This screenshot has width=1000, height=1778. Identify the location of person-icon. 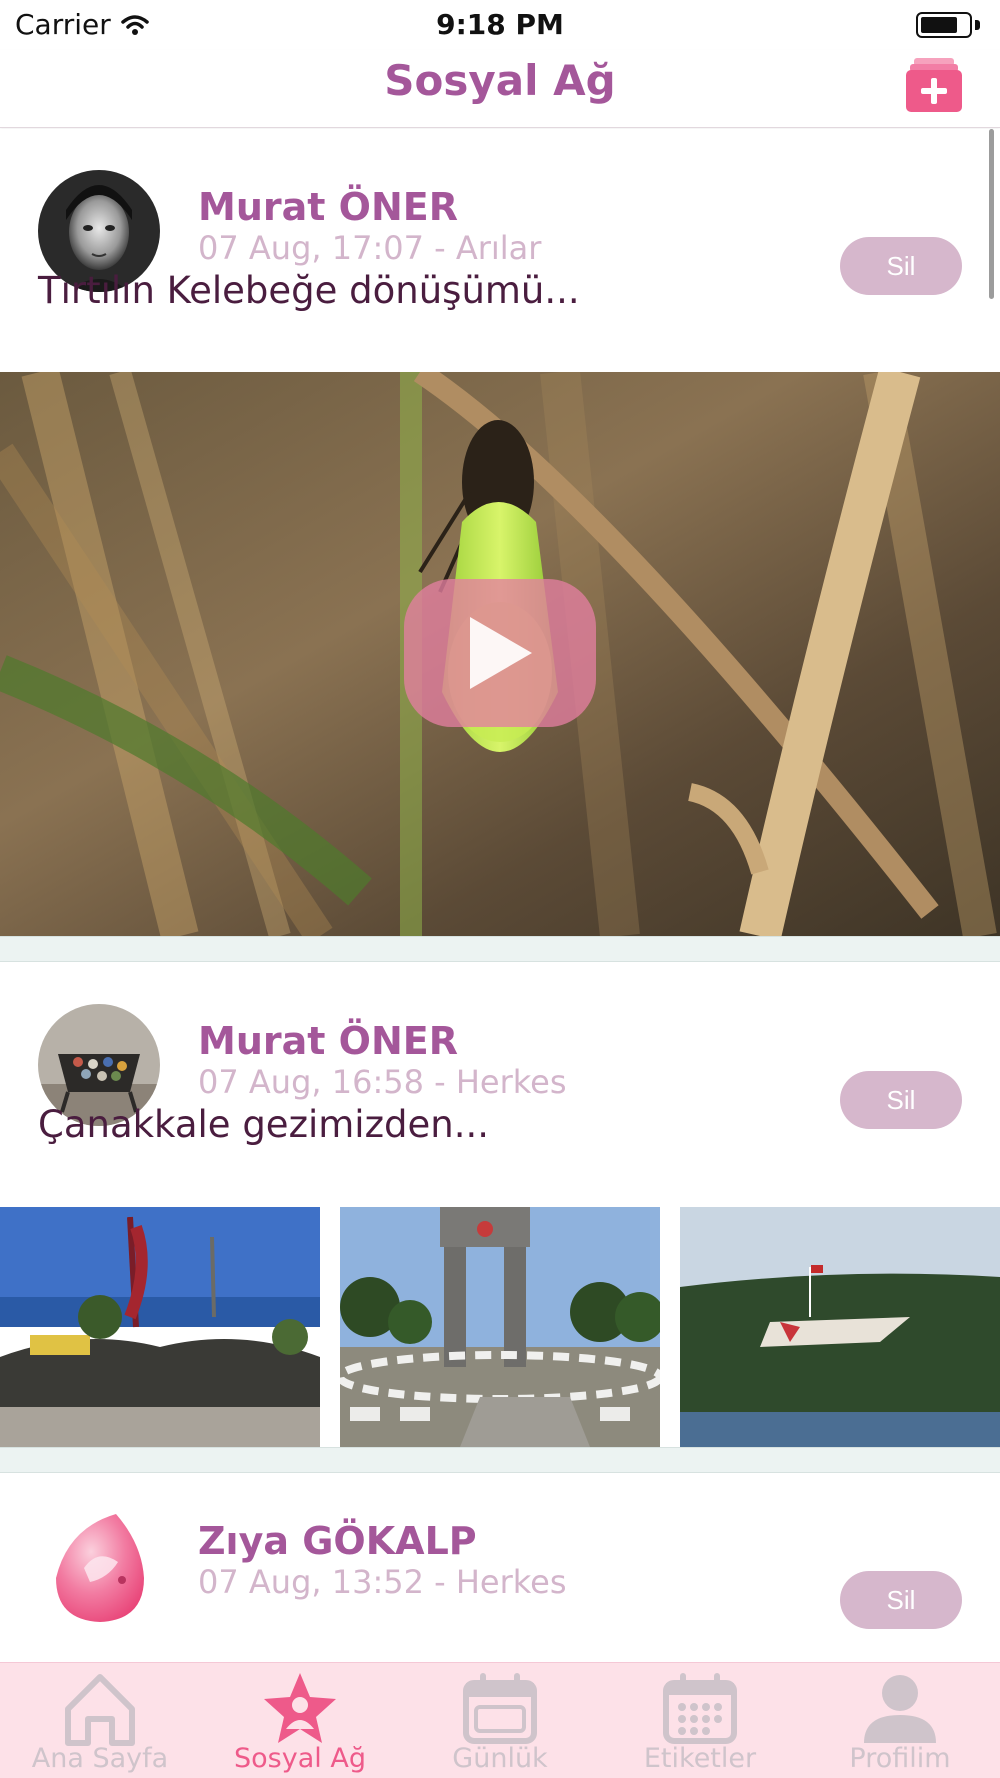
(900, 1709).